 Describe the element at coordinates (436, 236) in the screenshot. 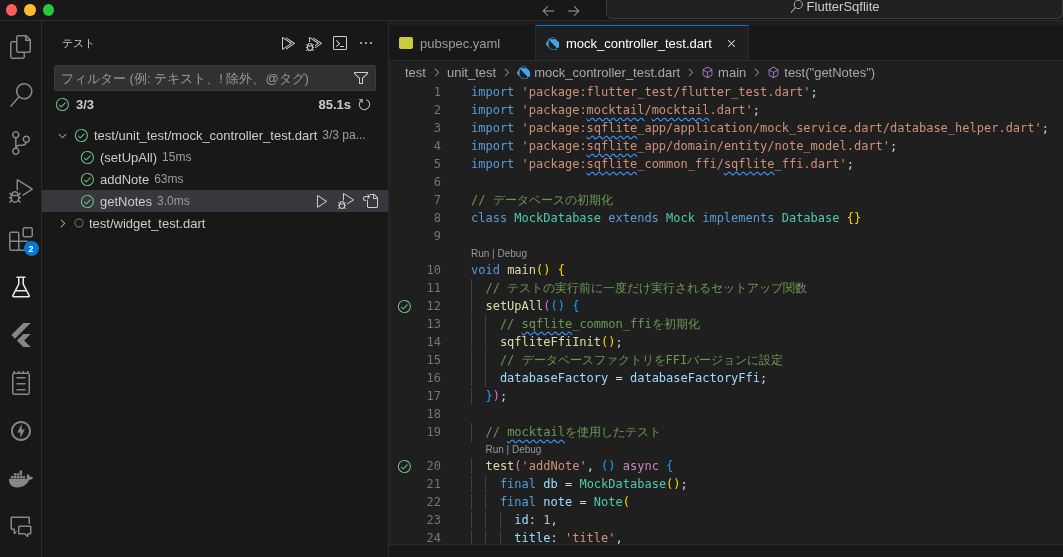

I see `line-number: 9` at that location.